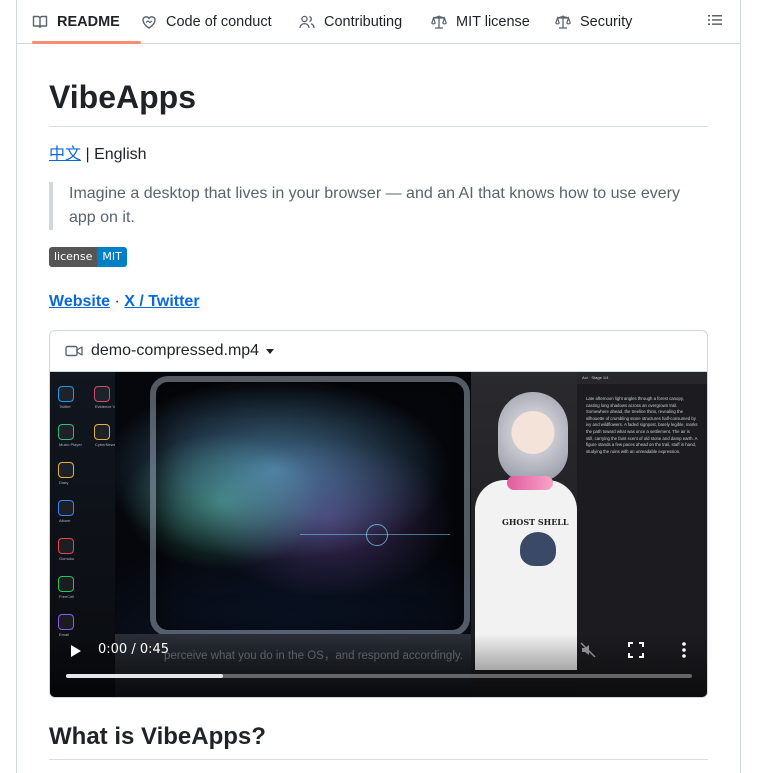  What do you see at coordinates (67, 558) in the screenshot?
I see `dock-app-label: Gomoku` at bounding box center [67, 558].